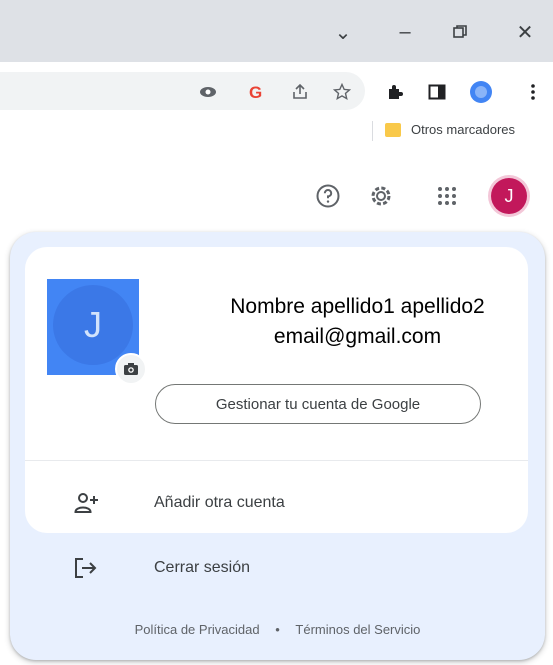  I want to click on eye-icon, so click(208, 92).